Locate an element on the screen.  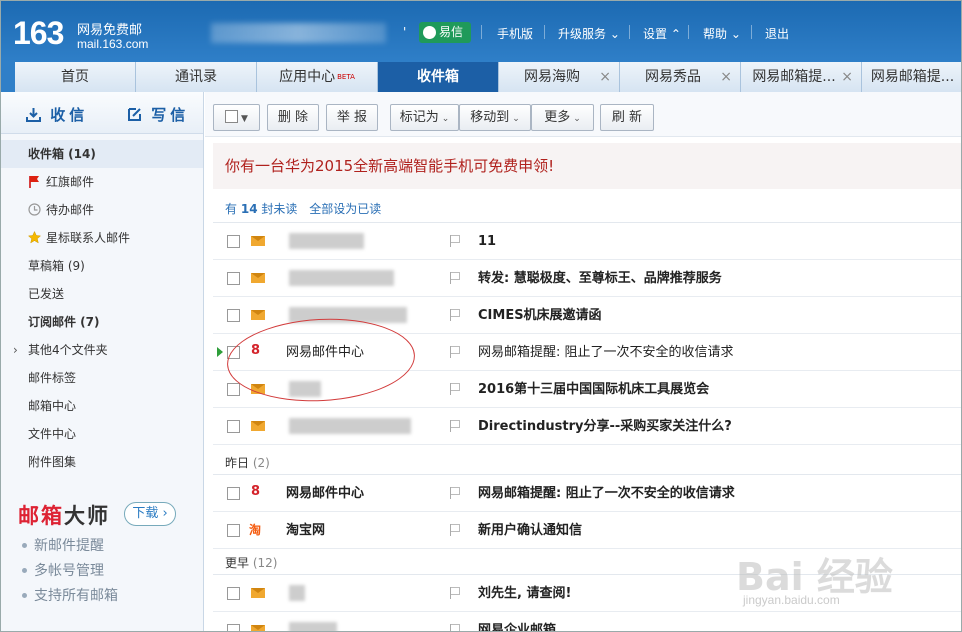
more-button: 更多 ⌄ is located at coordinates (562, 117).